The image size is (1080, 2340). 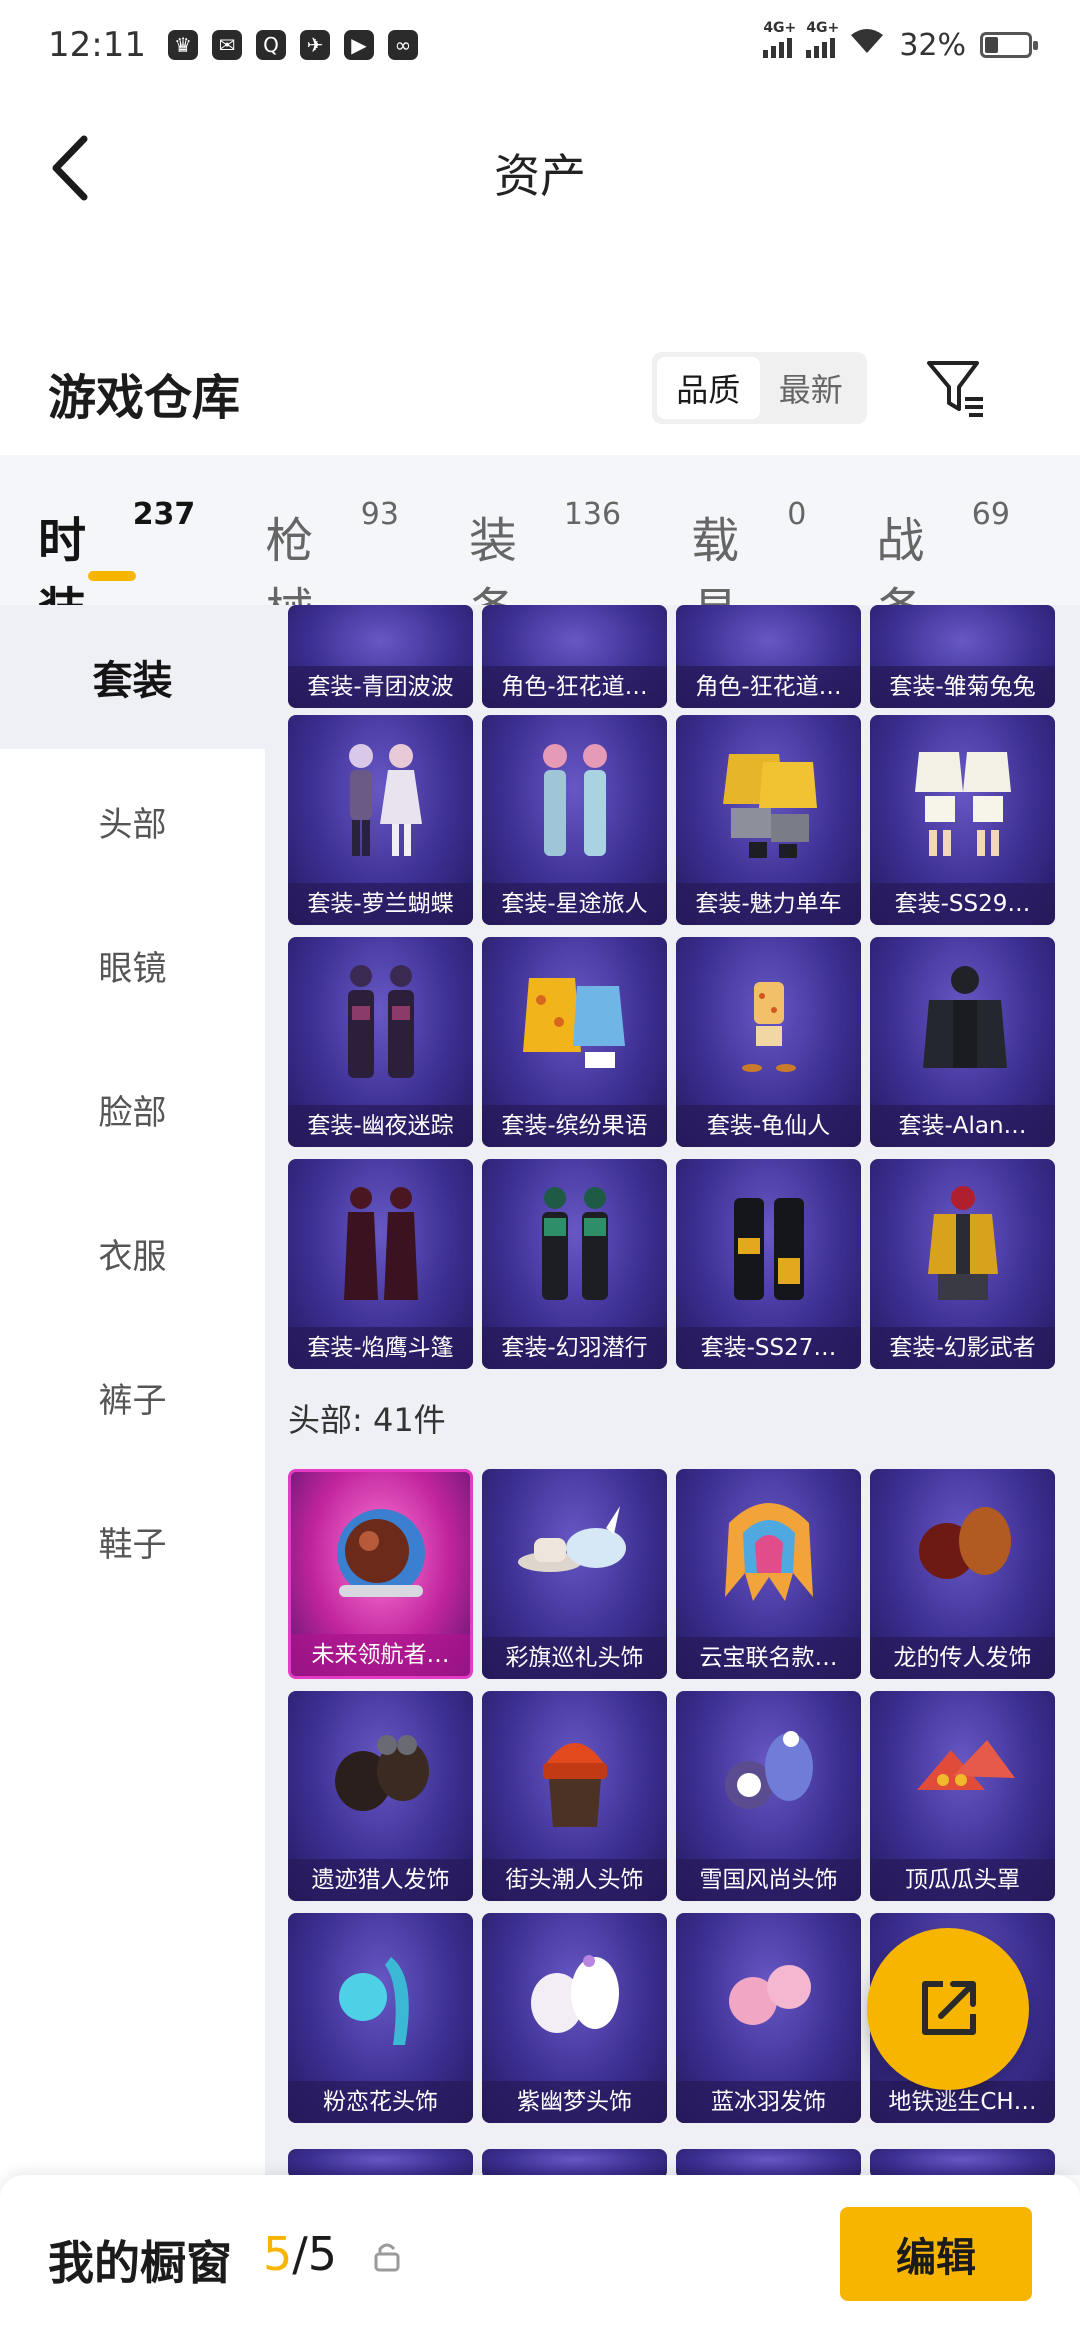 What do you see at coordinates (962, 1775) in the screenshot?
I see `watermelon-mask-icon` at bounding box center [962, 1775].